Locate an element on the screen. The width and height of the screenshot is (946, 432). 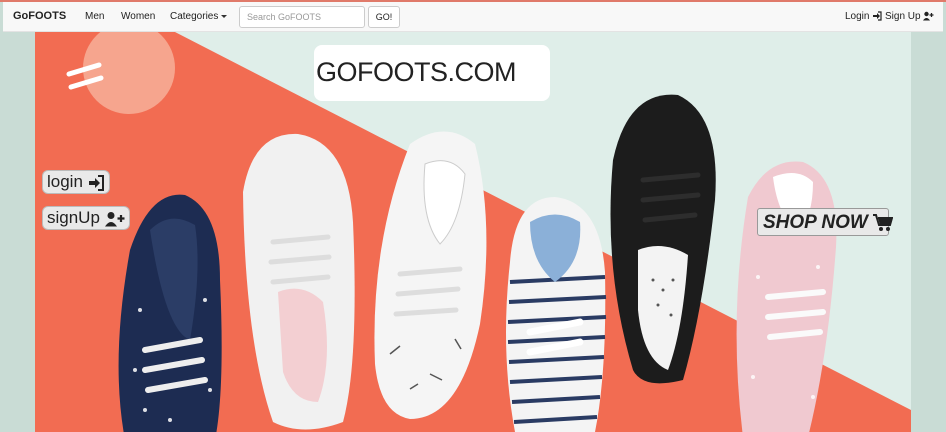
nav-link-men: Men is located at coordinates (94, 16).